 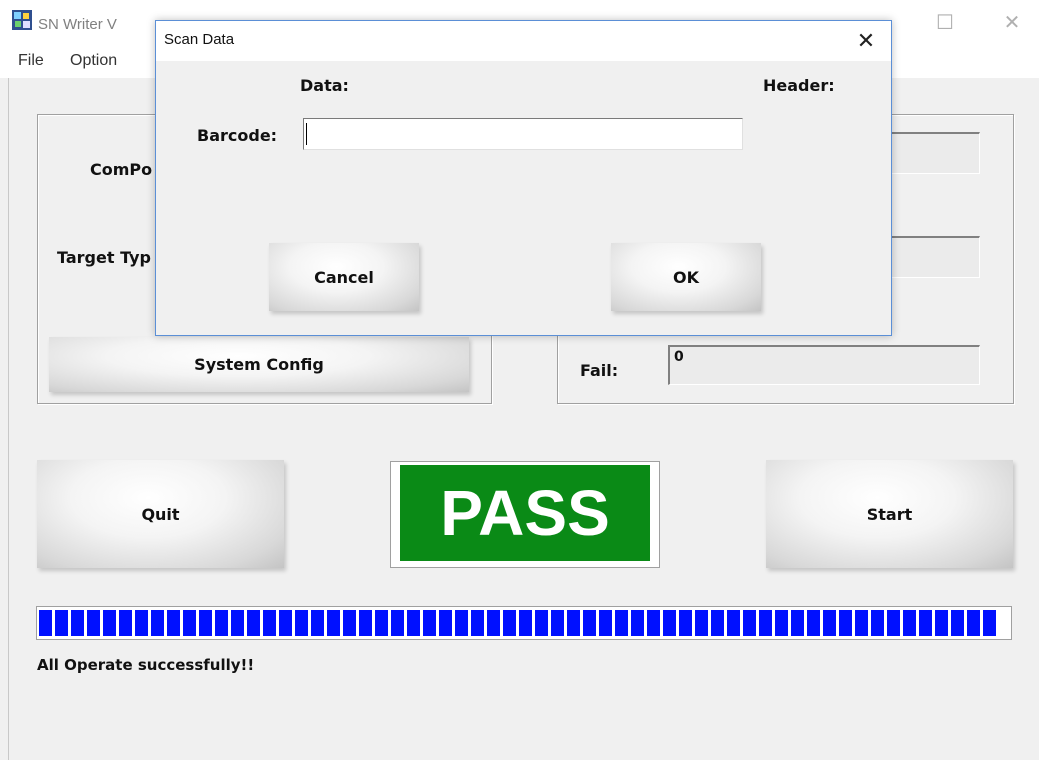 What do you see at coordinates (344, 277) in the screenshot?
I see `cancel-button: Cancel` at bounding box center [344, 277].